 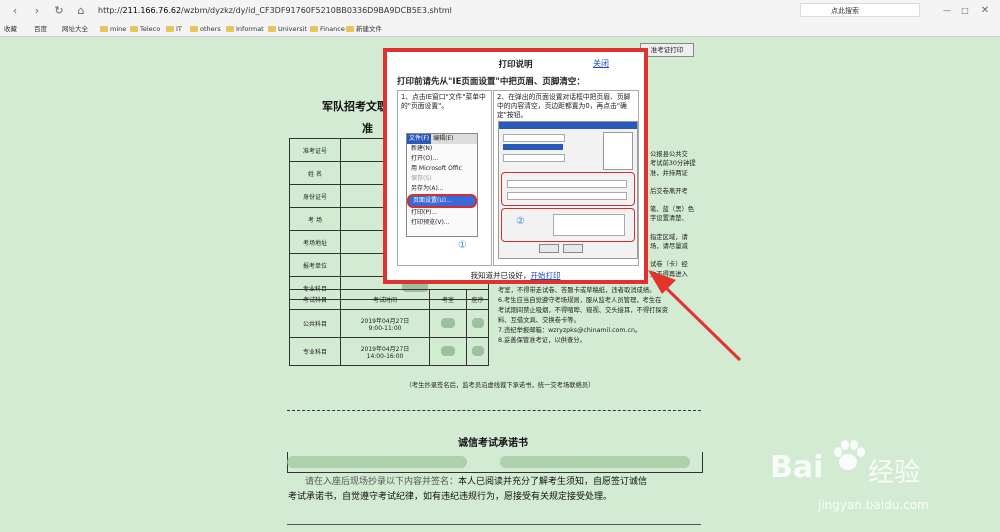 What do you see at coordinates (443, 138) in the screenshot?
I see `menu-header-edit: 编辑(E)` at bounding box center [443, 138].